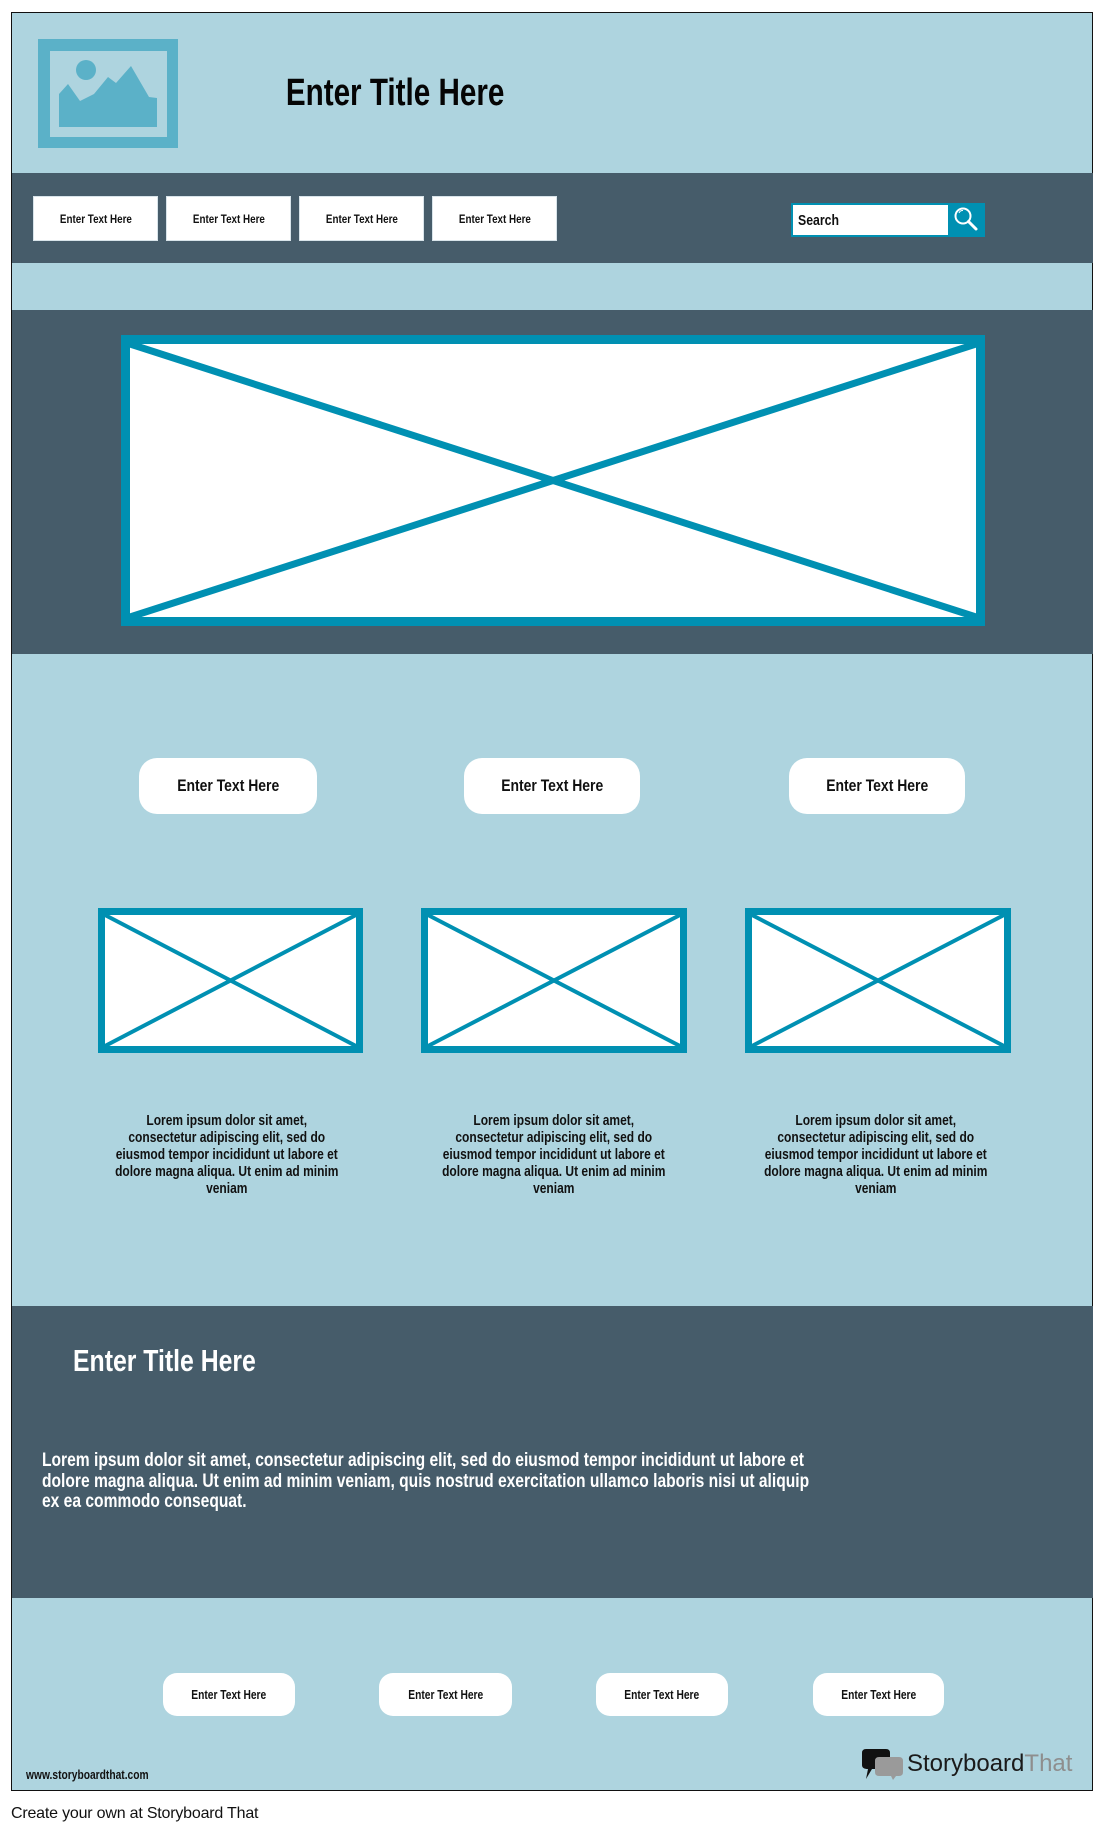  Describe the element at coordinates (1048, 1763) in the screenshot. I see `brand-name-that: That` at that location.